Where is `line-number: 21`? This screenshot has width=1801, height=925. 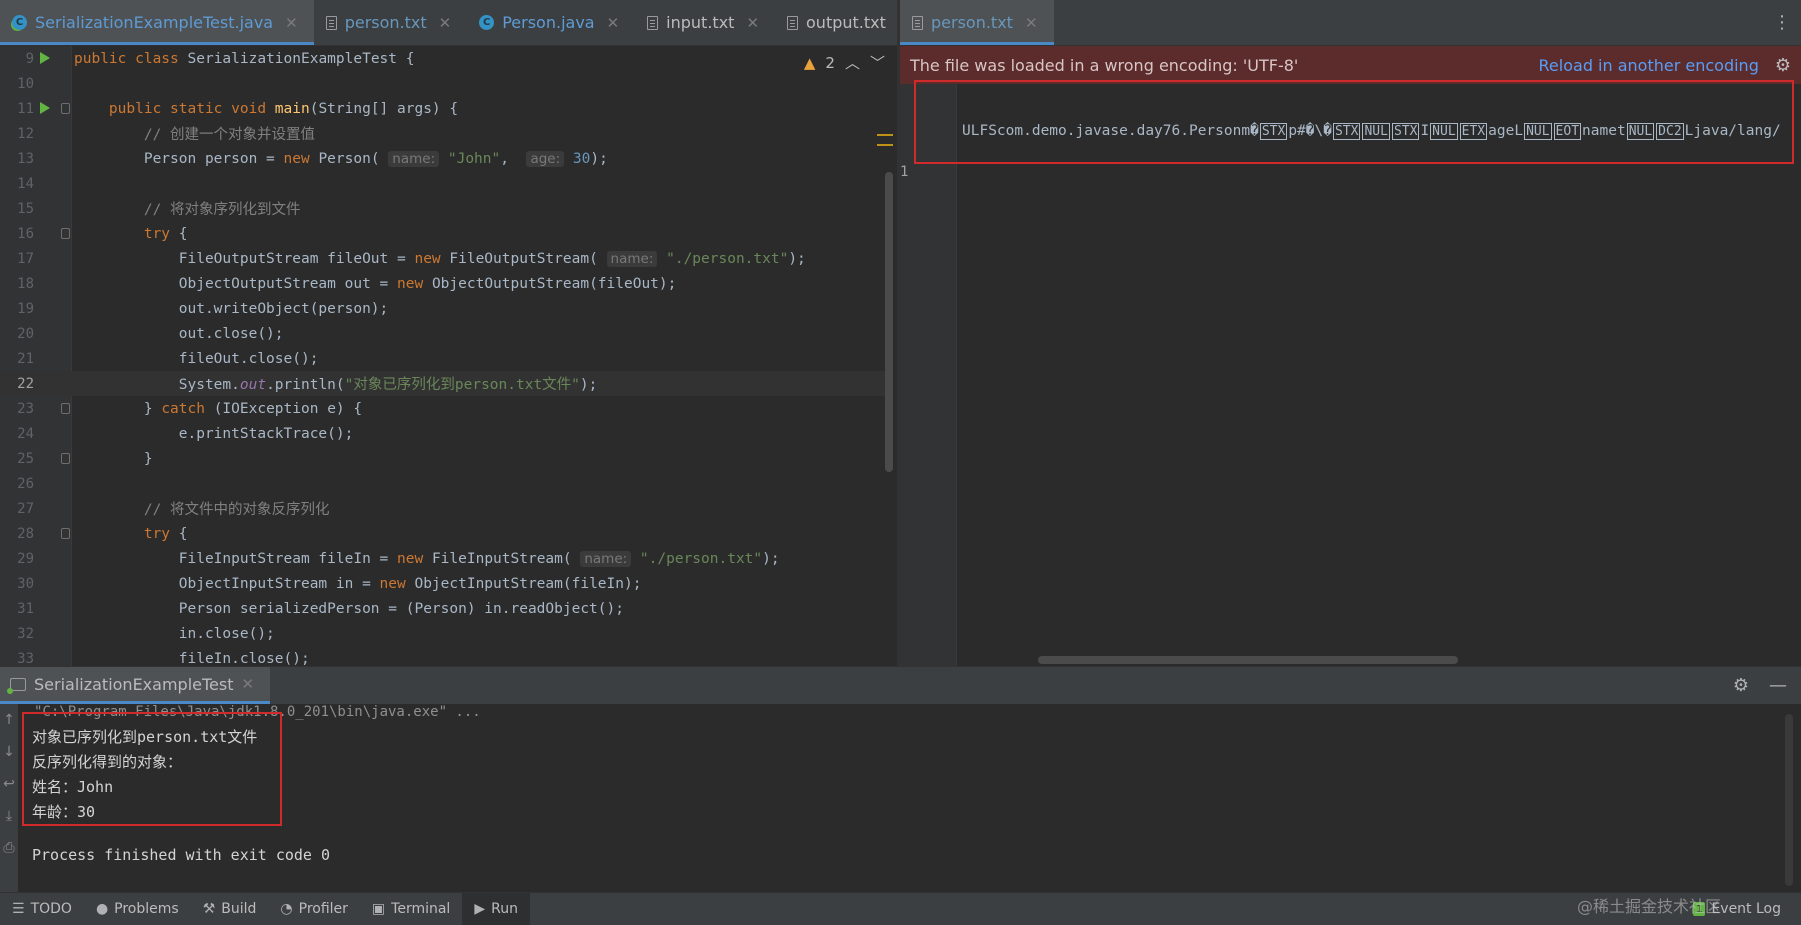 line-number: 21 is located at coordinates (25, 358).